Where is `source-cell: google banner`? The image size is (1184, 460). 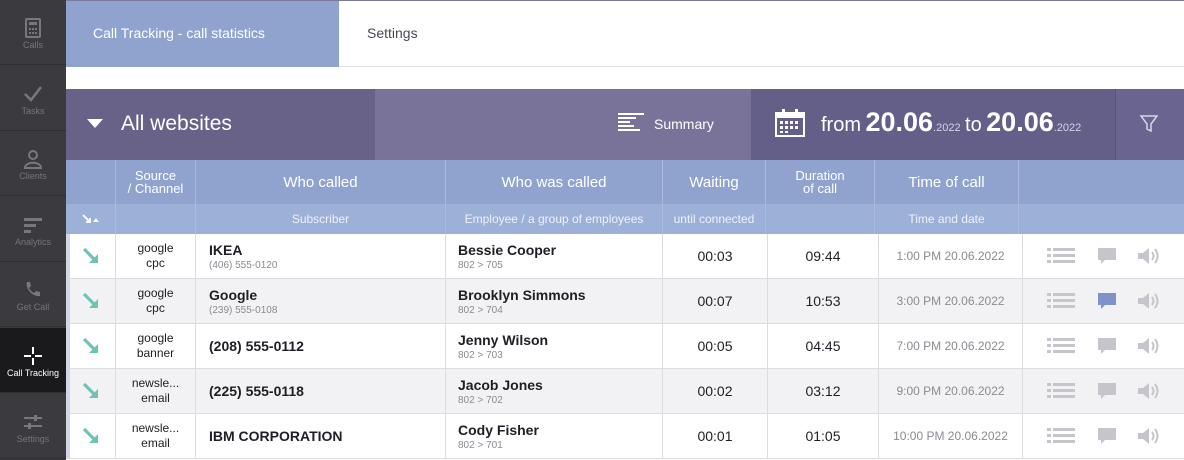
source-cell: google banner is located at coordinates (156, 346).